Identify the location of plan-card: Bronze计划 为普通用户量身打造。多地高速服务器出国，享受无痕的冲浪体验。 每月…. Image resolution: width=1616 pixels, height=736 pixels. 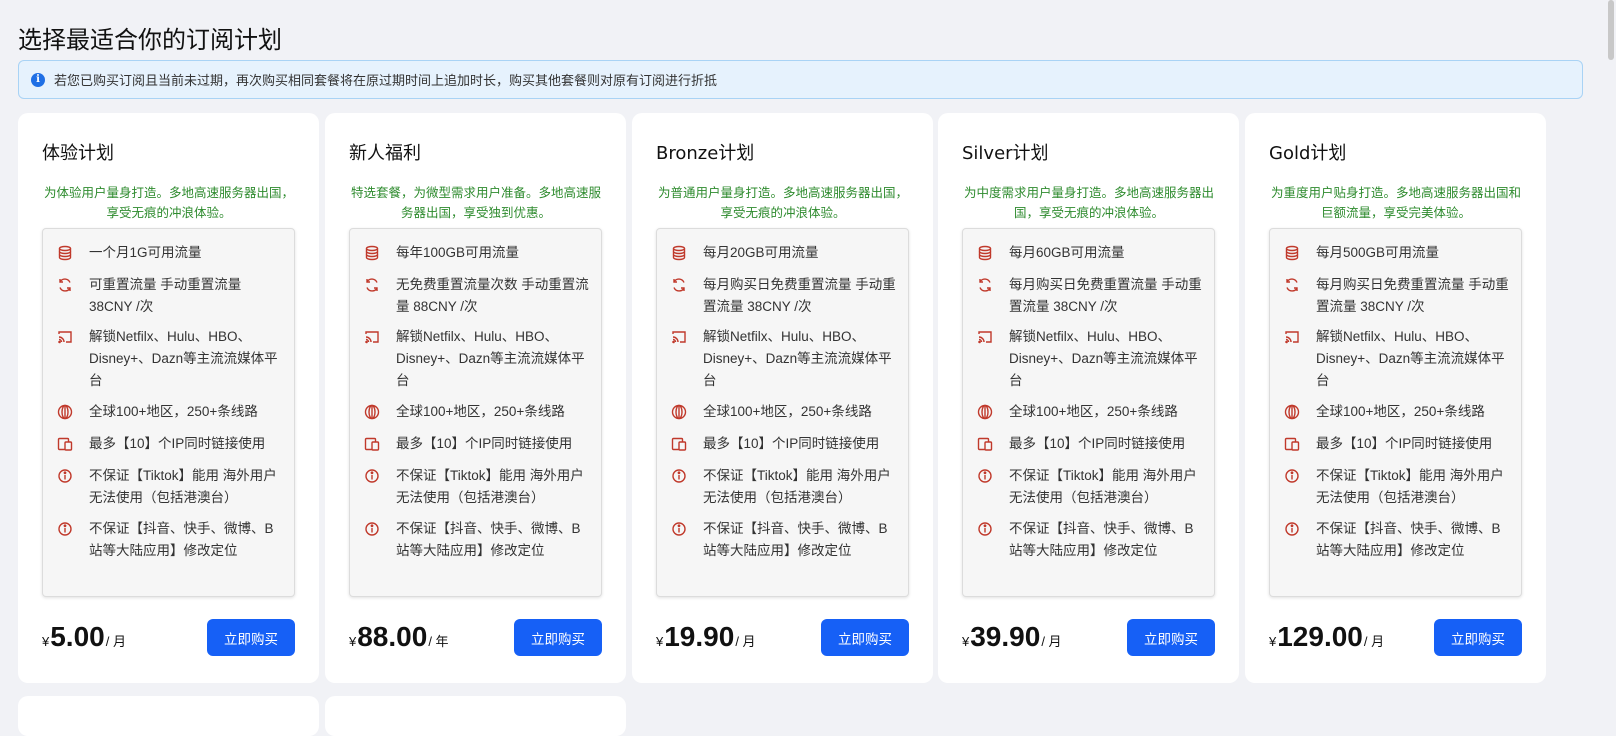
(782, 398).